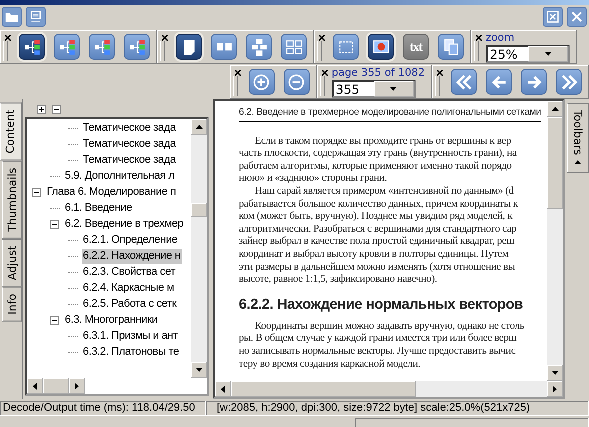  I want to click on web-button, so click(381, 47).